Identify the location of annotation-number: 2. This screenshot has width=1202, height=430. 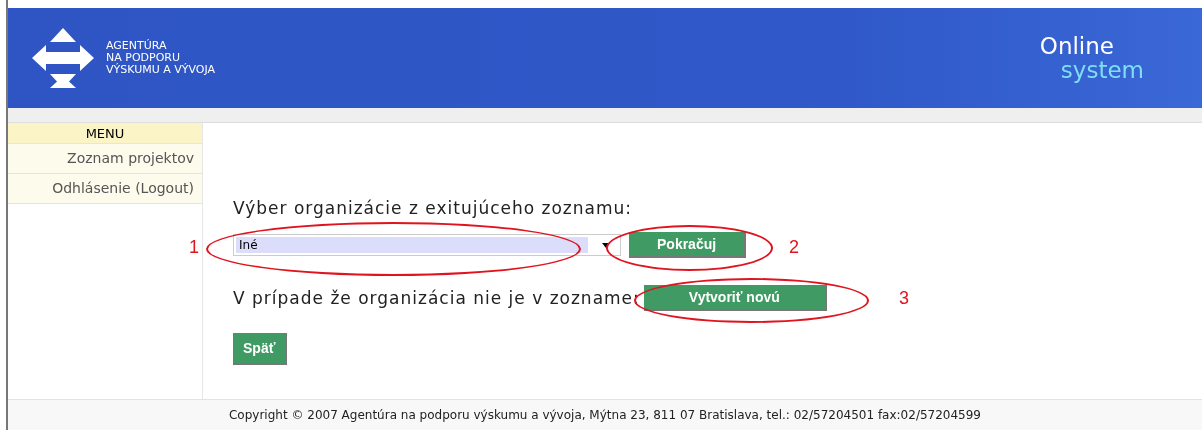
(794, 247).